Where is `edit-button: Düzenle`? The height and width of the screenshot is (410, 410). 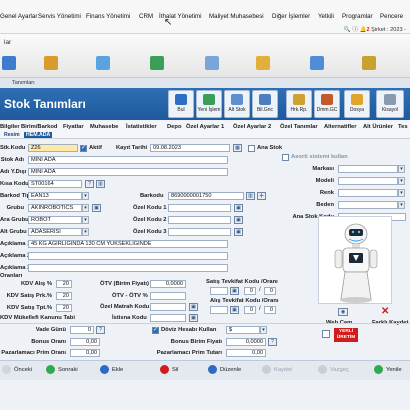 edit-button: Düzenle is located at coordinates (224, 369).